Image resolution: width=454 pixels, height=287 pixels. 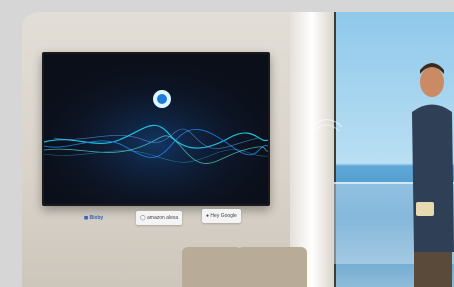 What do you see at coordinates (195, 217) in the screenshot?
I see `voice-assistant-logos: ◼ Bixby ◯ amazon alexa ● Hey Google` at bounding box center [195, 217].